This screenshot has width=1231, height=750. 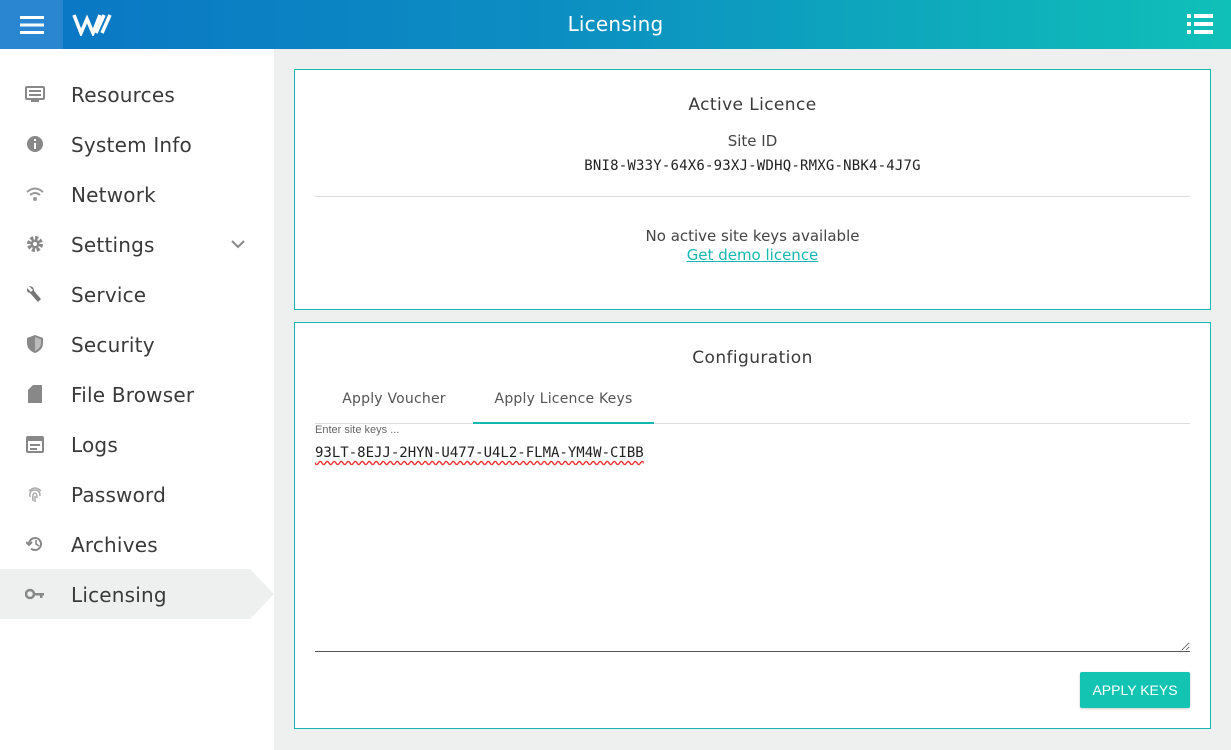 I want to click on config-tabs: Apply Voucher Apply Licence Keys, so click(x=752, y=403).